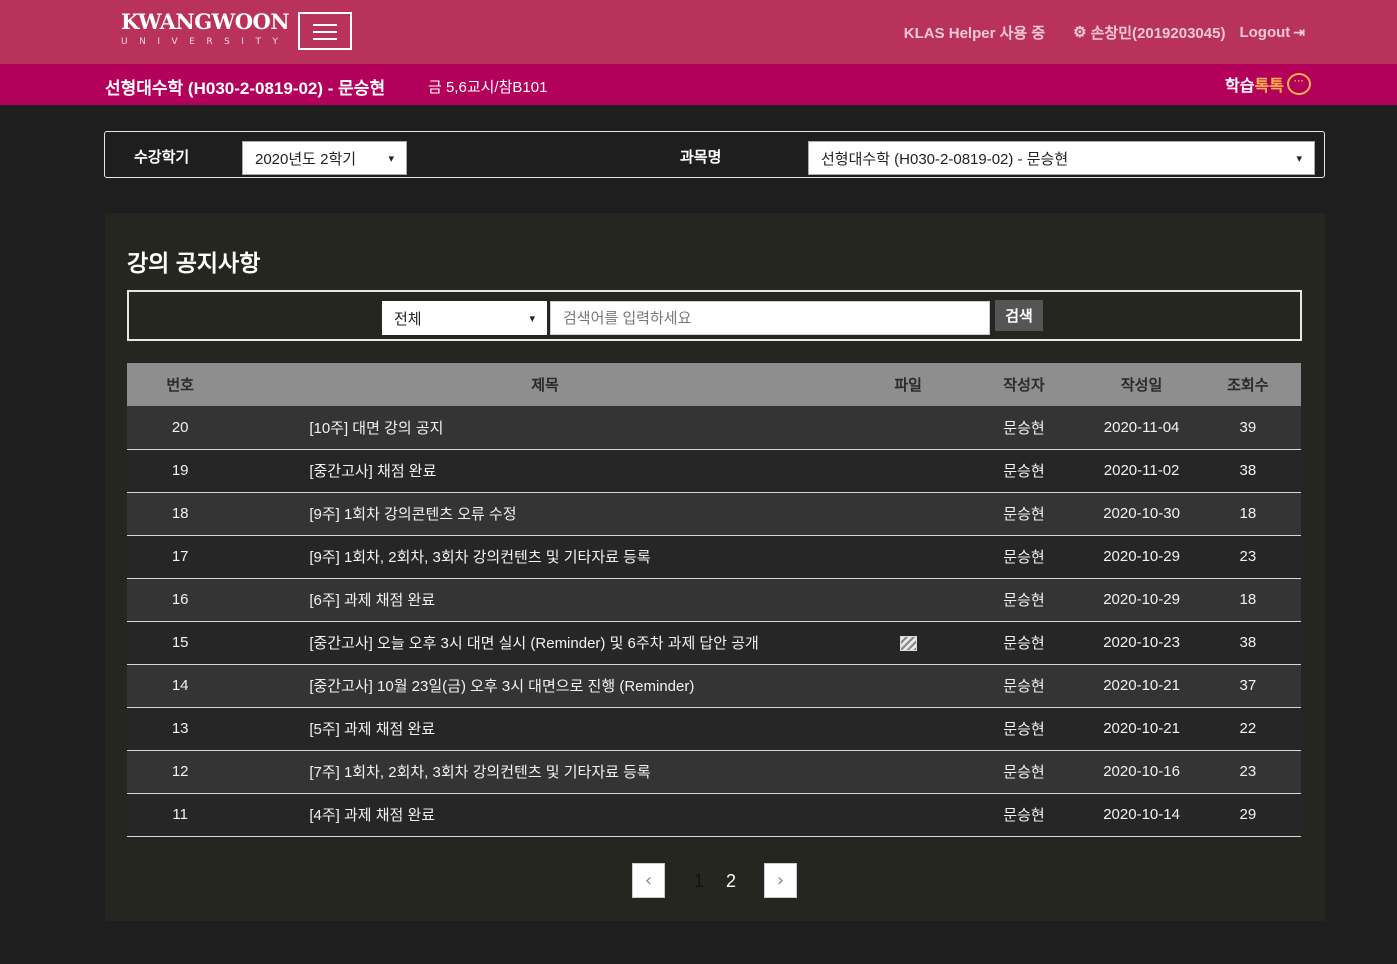 The image size is (1397, 964). I want to click on page-title: 강의 공지사항, so click(194, 263).